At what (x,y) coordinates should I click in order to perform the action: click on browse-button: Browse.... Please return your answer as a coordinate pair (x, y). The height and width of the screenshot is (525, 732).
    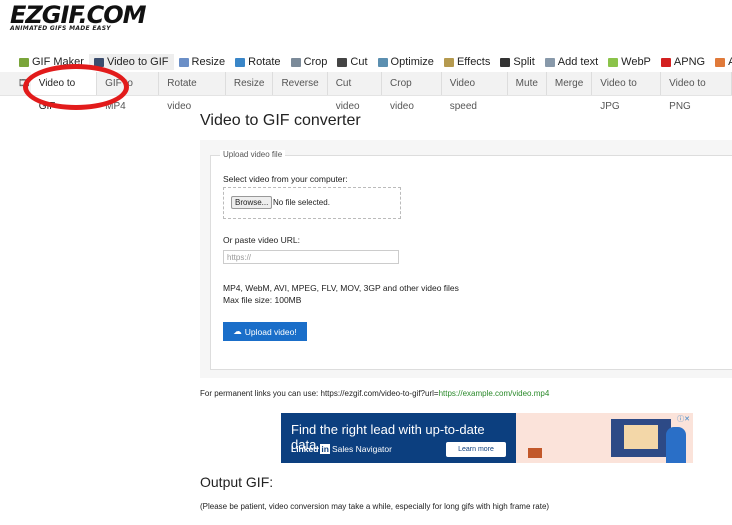
    Looking at the image, I should click on (252, 202).